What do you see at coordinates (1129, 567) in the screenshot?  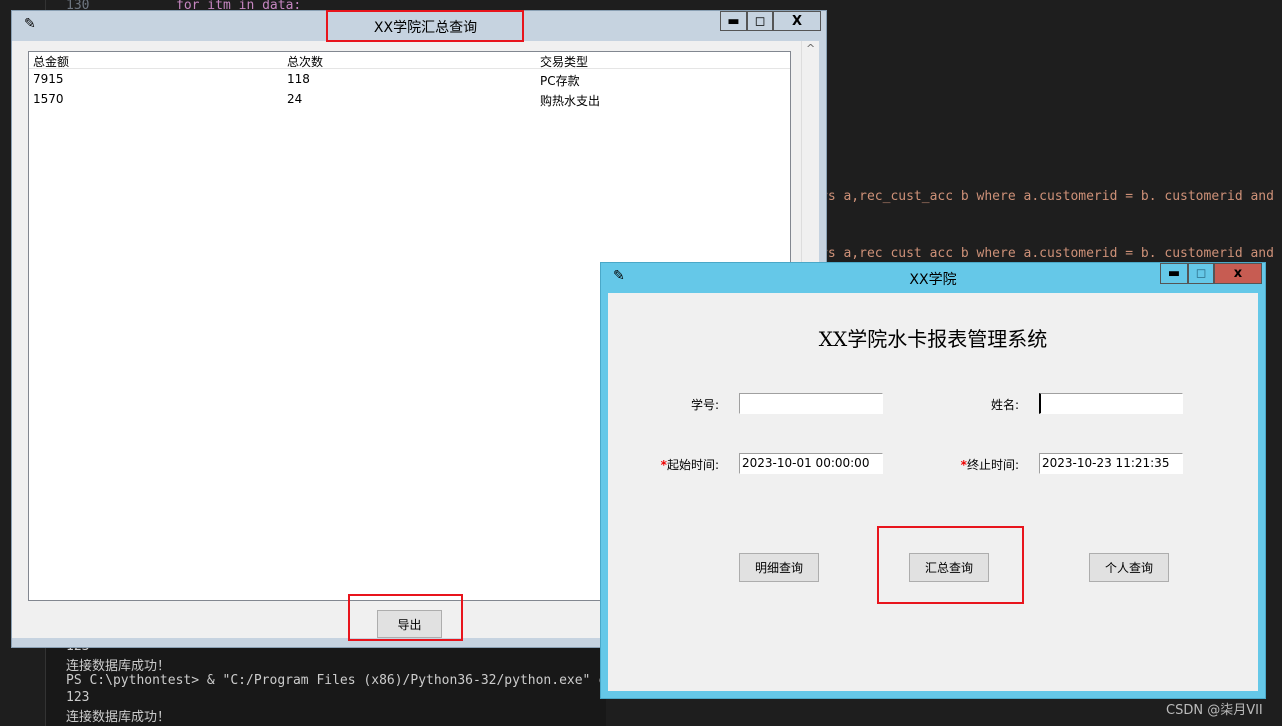 I see `personal-query-button: 个人查询` at bounding box center [1129, 567].